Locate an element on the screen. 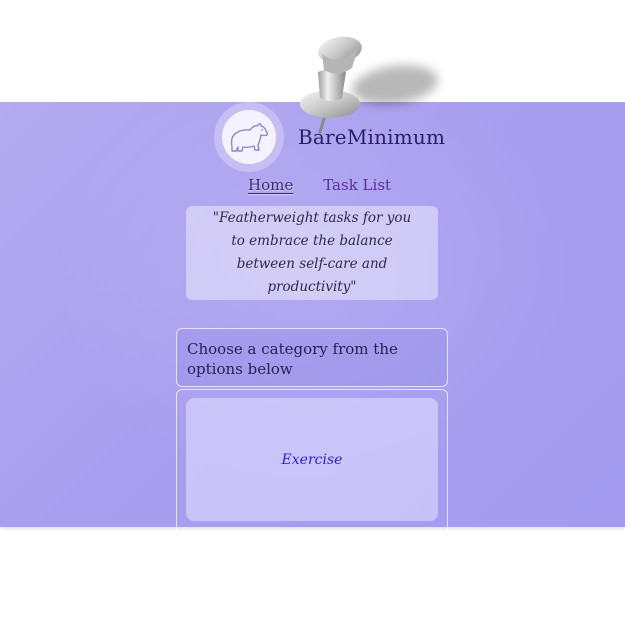 Image resolution: width=625 pixels, height=625 pixels. nav-home-link: Home is located at coordinates (270, 185).